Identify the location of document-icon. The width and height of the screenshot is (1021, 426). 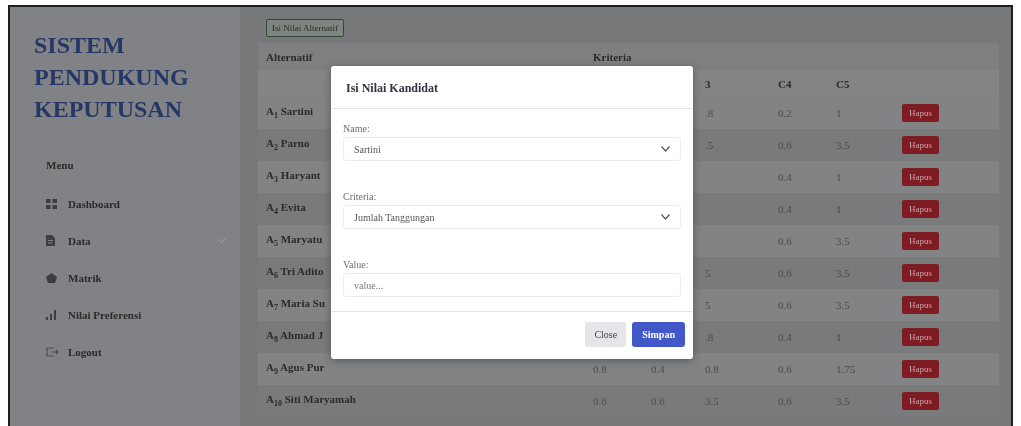
(50, 240).